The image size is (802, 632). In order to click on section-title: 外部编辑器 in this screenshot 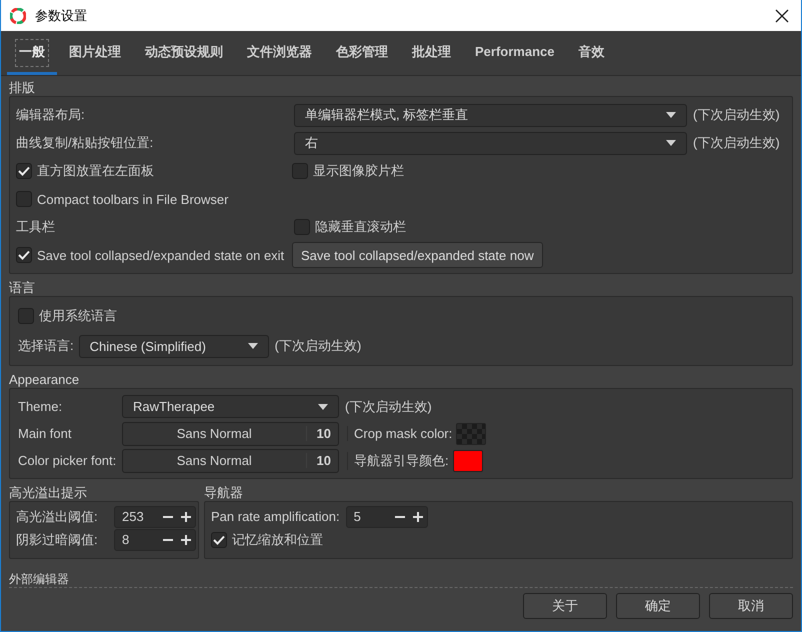, I will do `click(39, 579)`.